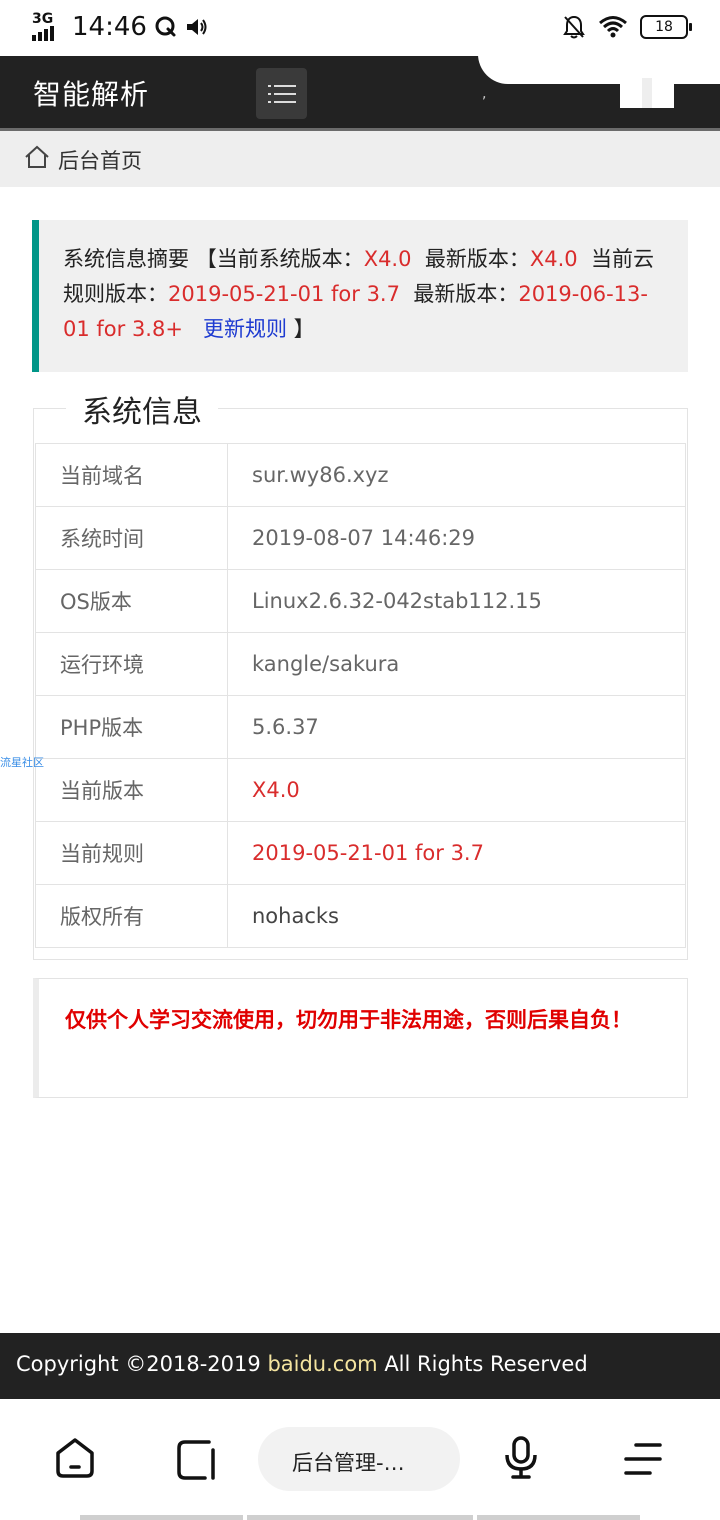 The height and width of the screenshot is (1520, 720). Describe the element at coordinates (456, 538) in the screenshot. I see `row-value: 2019-08-07 14:46:29` at that location.